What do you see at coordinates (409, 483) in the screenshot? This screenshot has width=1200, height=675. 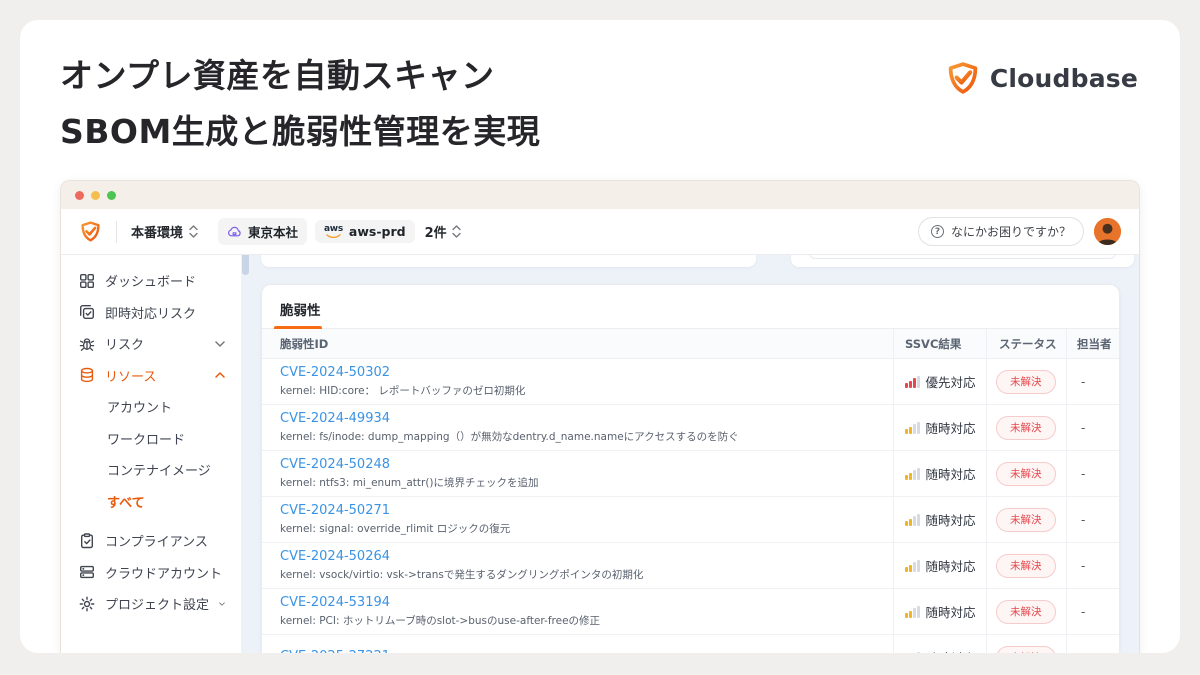 I see `cve-description: kernel: ntfs3: mi_enum_attr()に境界チェックを追加` at bounding box center [409, 483].